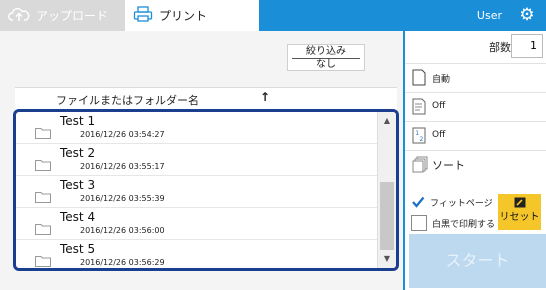 The image size is (546, 290). I want to click on file-list-item: Test 4 2016/12/26 03:56:00, so click(197, 224).